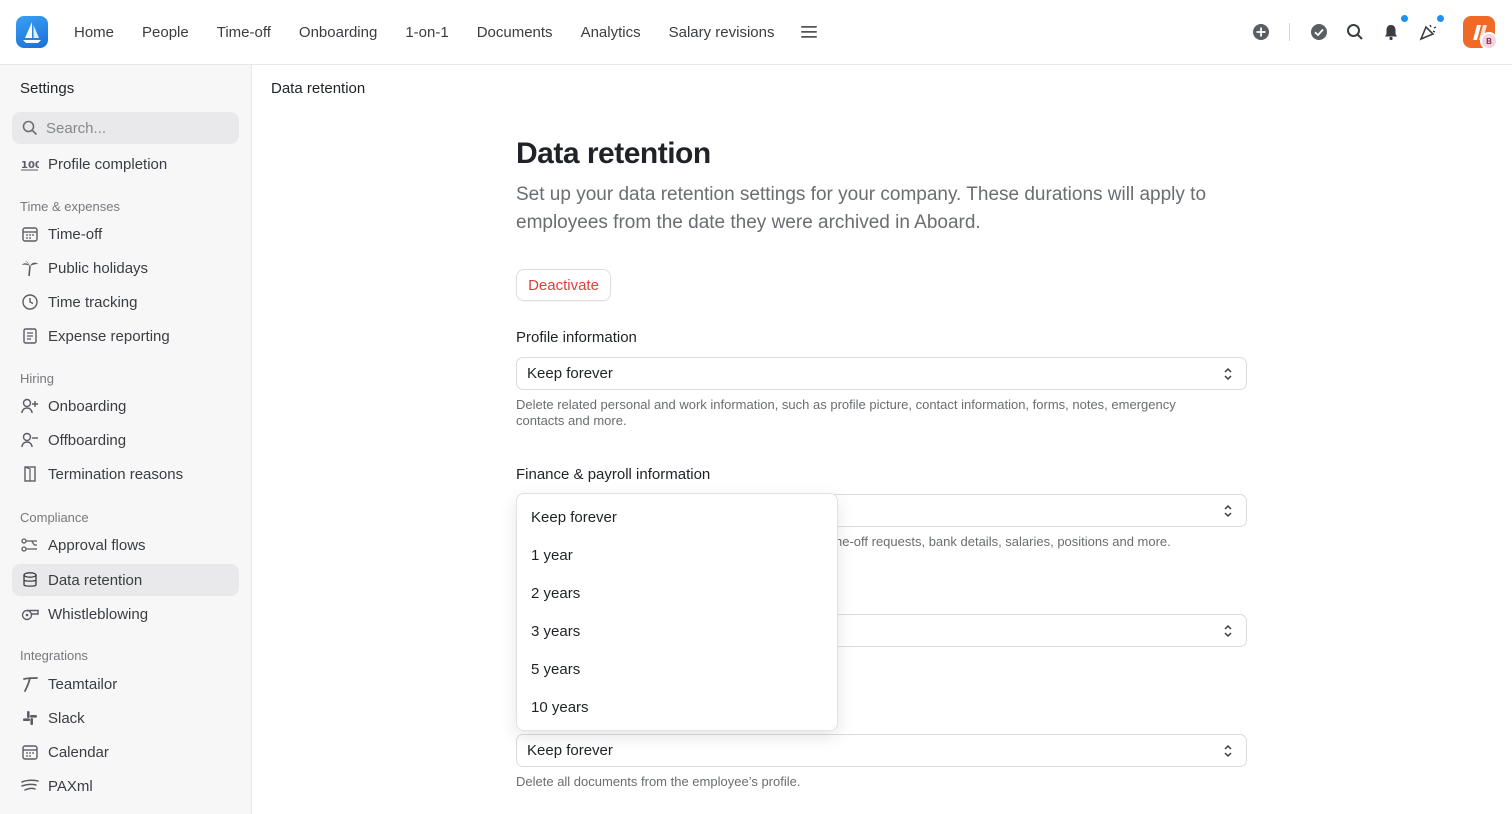 The height and width of the screenshot is (814, 1512). Describe the element at coordinates (30, 268) in the screenshot. I see `palm-tree-icon` at that location.